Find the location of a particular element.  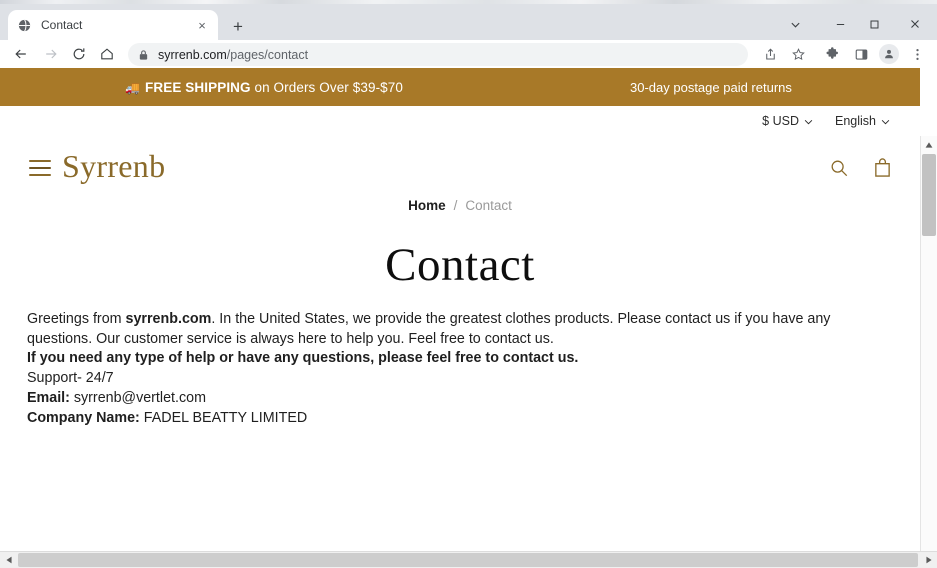

currency-label: $ USD is located at coordinates (780, 121).